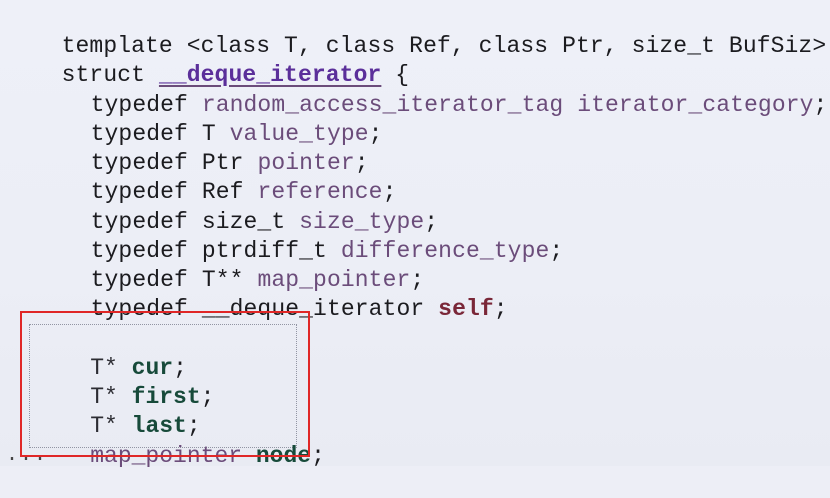 This screenshot has height=498, width=830. I want to click on typedef-line: typedef T value_type;, so click(194, 119).